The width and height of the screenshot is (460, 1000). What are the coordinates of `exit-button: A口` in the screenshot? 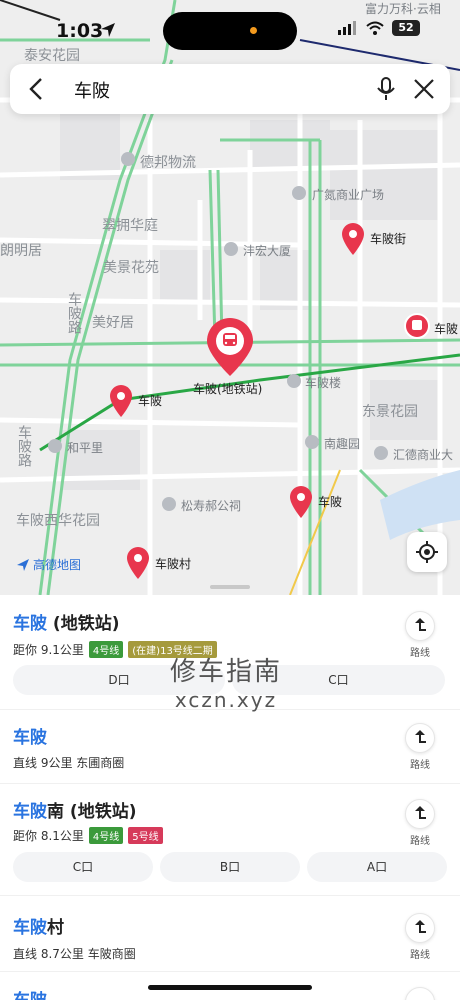 It's located at (377, 867).